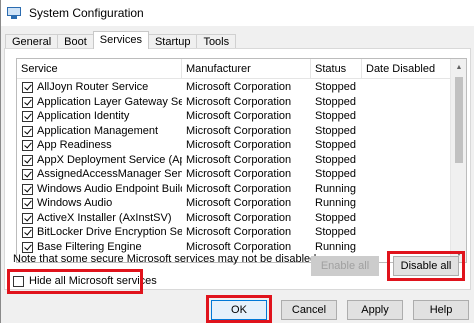 The image size is (474, 323). Describe the element at coordinates (98, 130) in the screenshot. I see `service-name: Application Management` at that location.